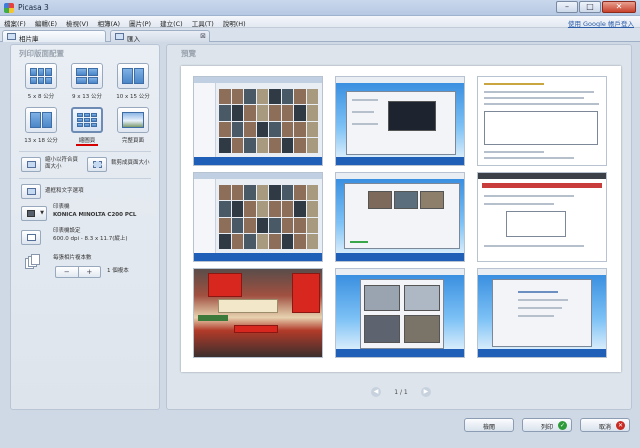 This screenshot has width=640, height=448. I want to click on increment-copies-button: +, so click(90, 272).